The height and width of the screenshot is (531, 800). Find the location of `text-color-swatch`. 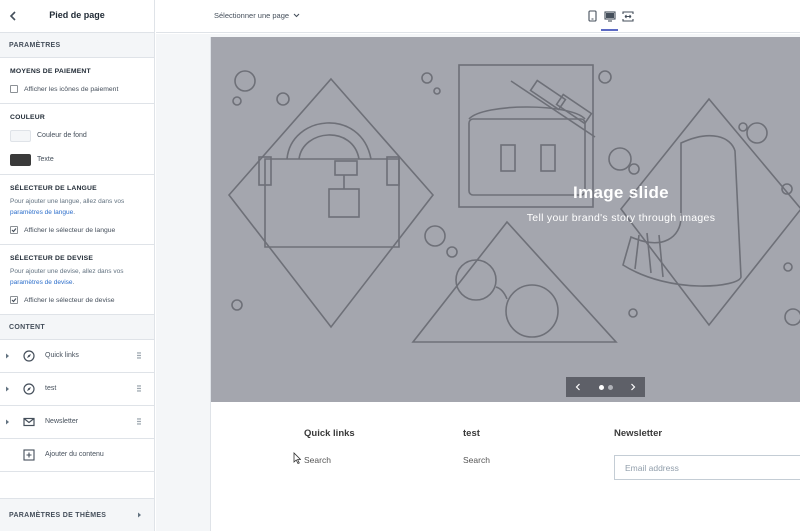

text-color-swatch is located at coordinates (20, 159).